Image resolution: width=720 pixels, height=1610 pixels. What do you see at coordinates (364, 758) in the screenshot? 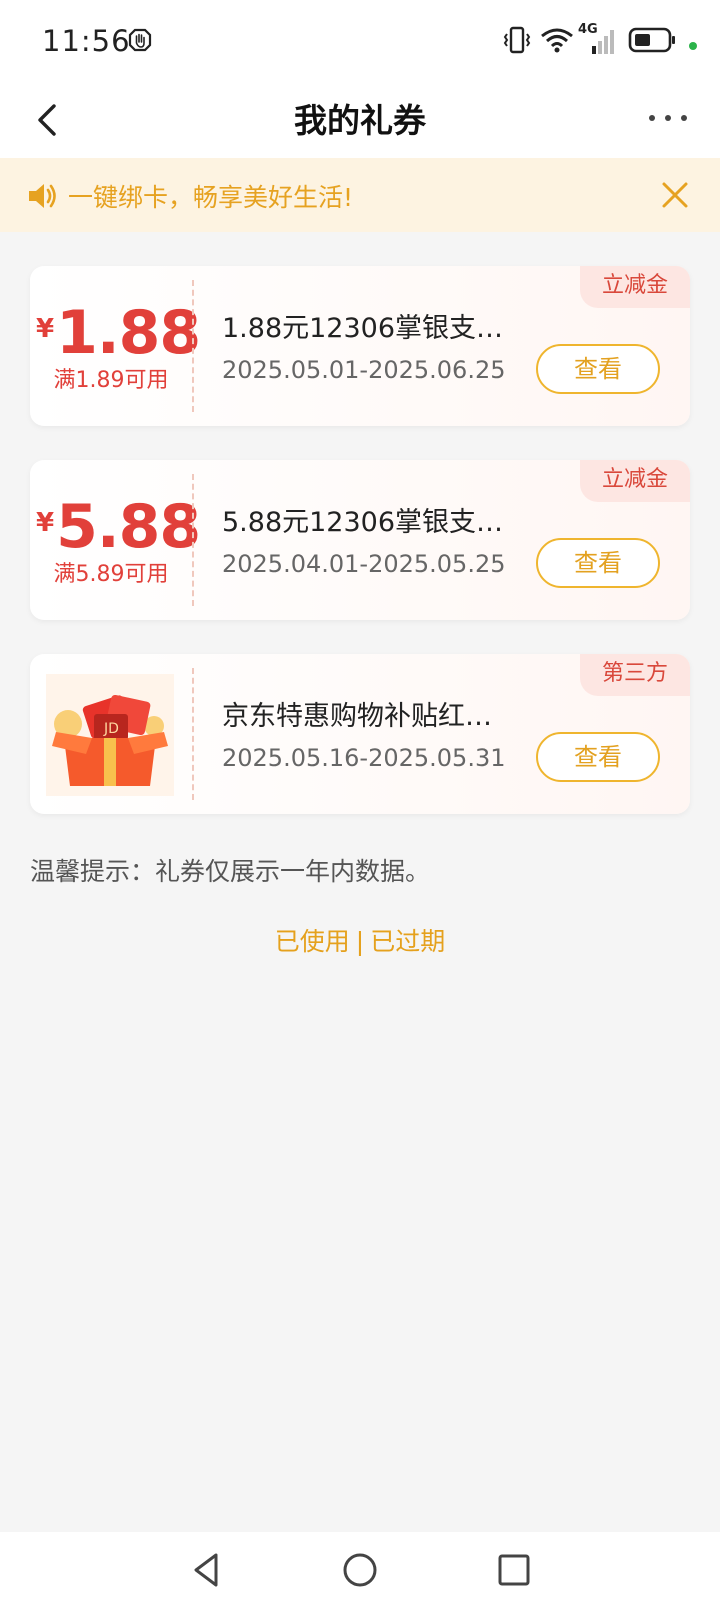
I see `coupon-date: 2025.05.16-2025.05.31` at bounding box center [364, 758].